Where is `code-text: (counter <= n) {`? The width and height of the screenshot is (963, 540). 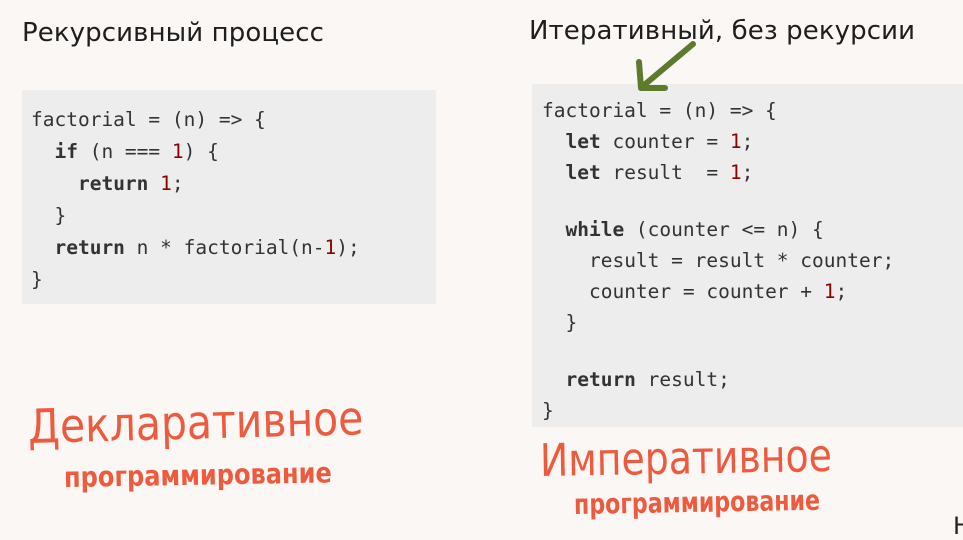
code-text: (counter <= n) { is located at coordinates (724, 229).